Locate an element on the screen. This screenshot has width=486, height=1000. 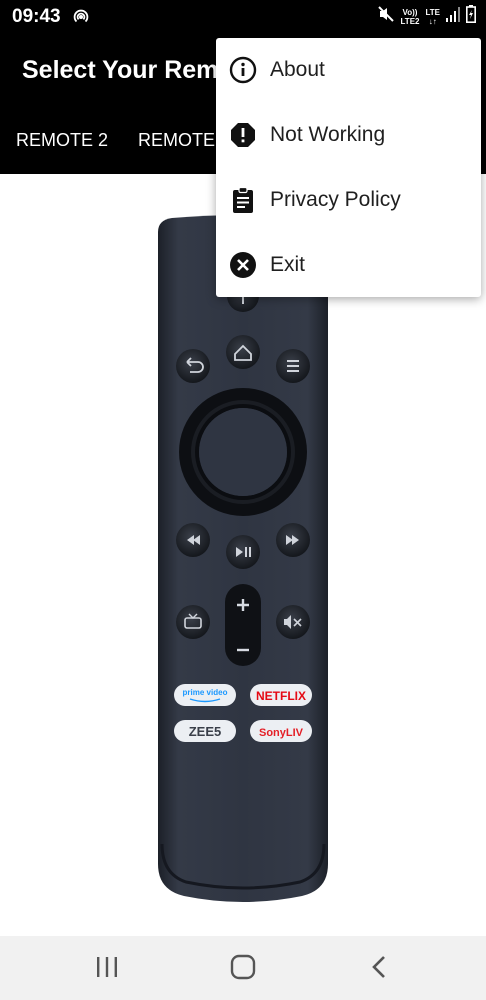
sonyliv-button: SonyLIV is located at coordinates (281, 731).